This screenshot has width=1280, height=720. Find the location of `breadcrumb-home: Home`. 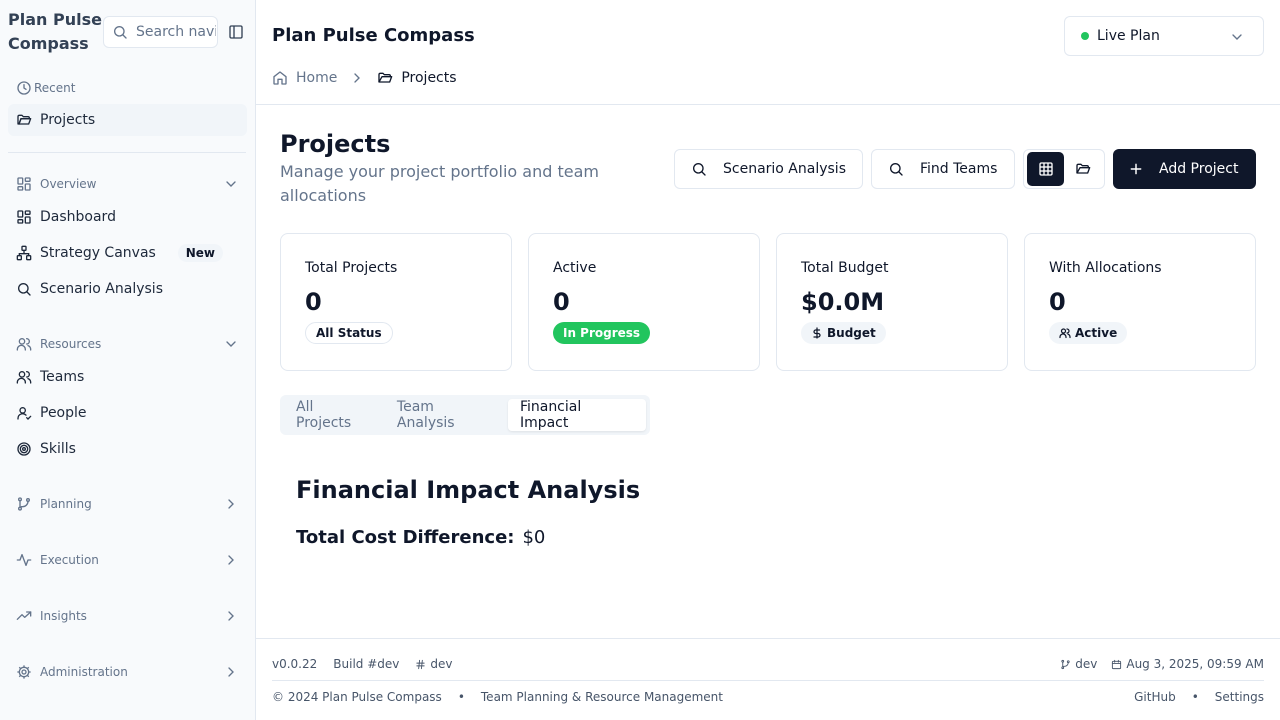

breadcrumb-home: Home is located at coordinates (304, 78).